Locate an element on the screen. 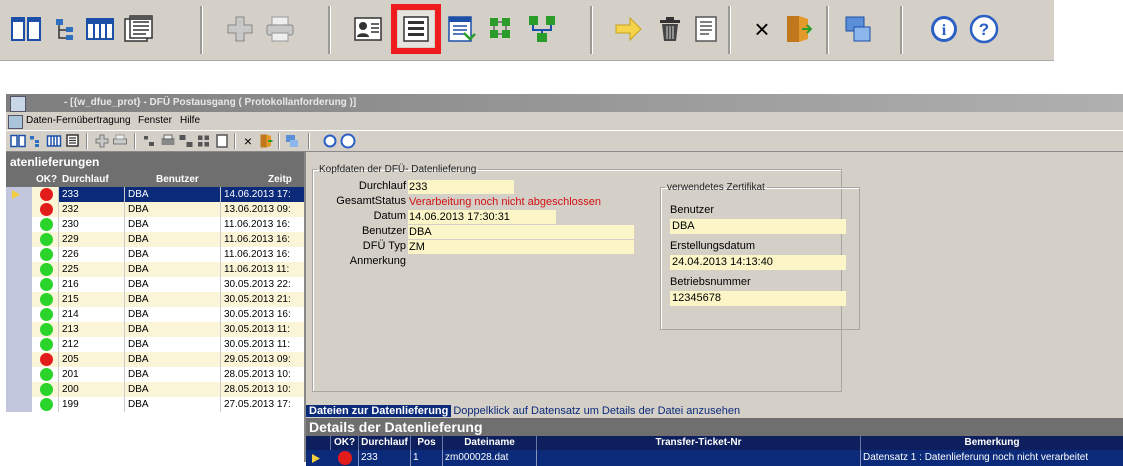 The width and height of the screenshot is (1123, 466). details-form-icon is located at coordinates (416, 29).